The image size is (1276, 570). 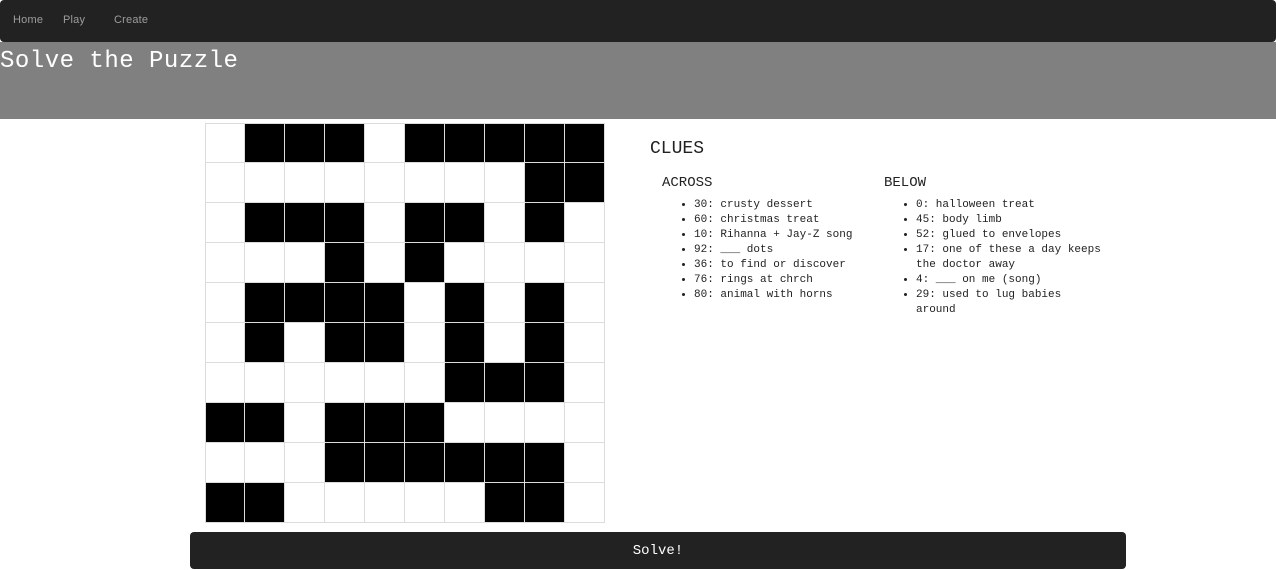 I want to click on below-clue-item: 0: halloween treat, so click(x=1008, y=205).